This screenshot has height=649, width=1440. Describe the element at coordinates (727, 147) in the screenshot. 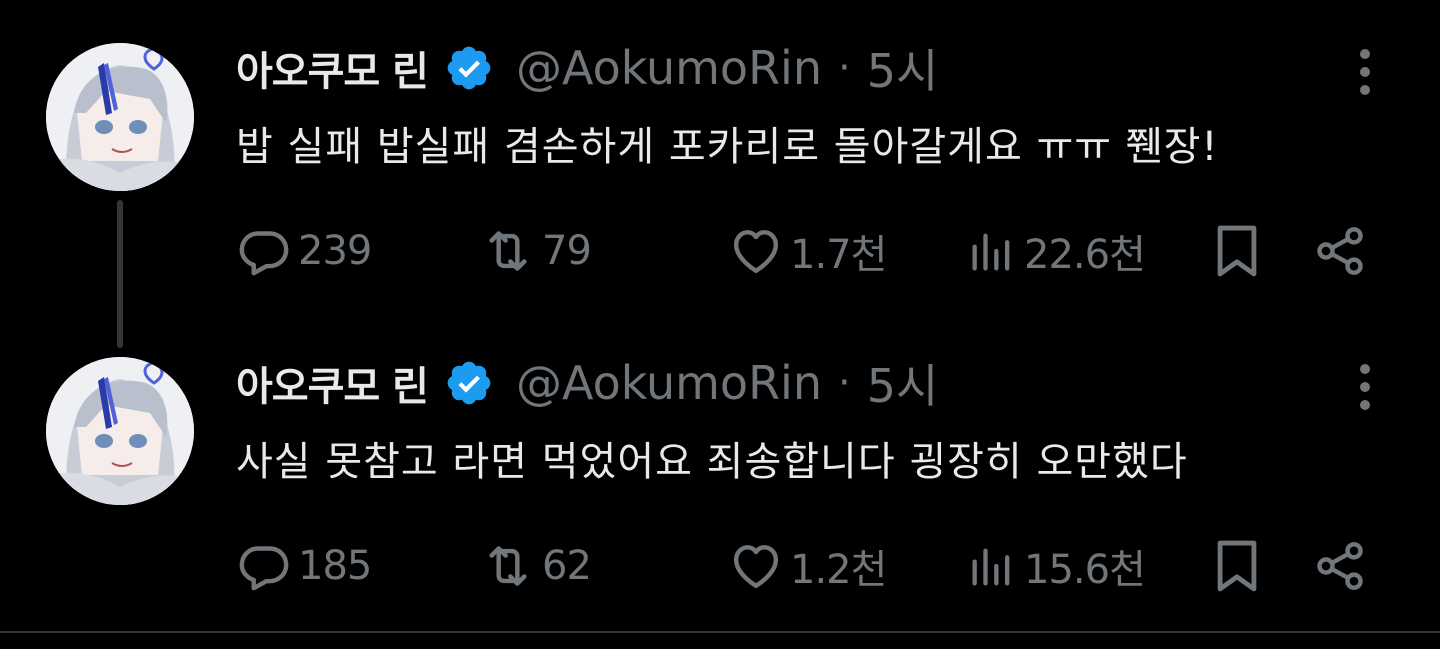

I see `tweet-text: 밥 실패 밥실패 겸손하게 포카리로 돌아갈게요 ㅠㅠ 쮄장!` at that location.